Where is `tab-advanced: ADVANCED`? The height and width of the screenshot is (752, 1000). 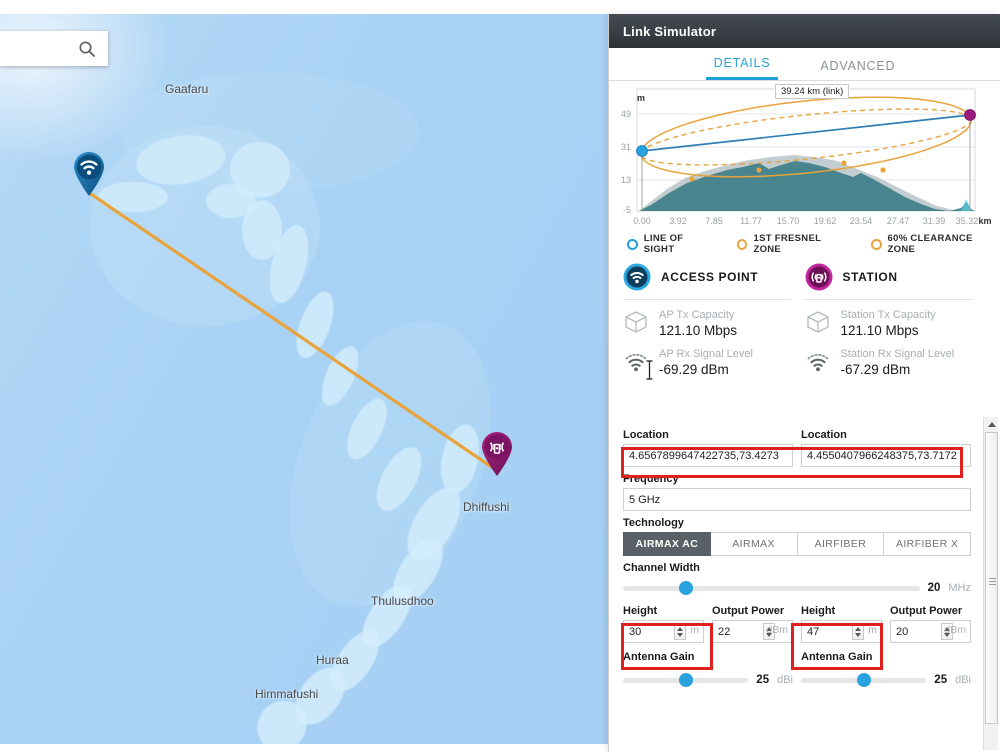
tab-advanced: ADVANCED is located at coordinates (857, 67).